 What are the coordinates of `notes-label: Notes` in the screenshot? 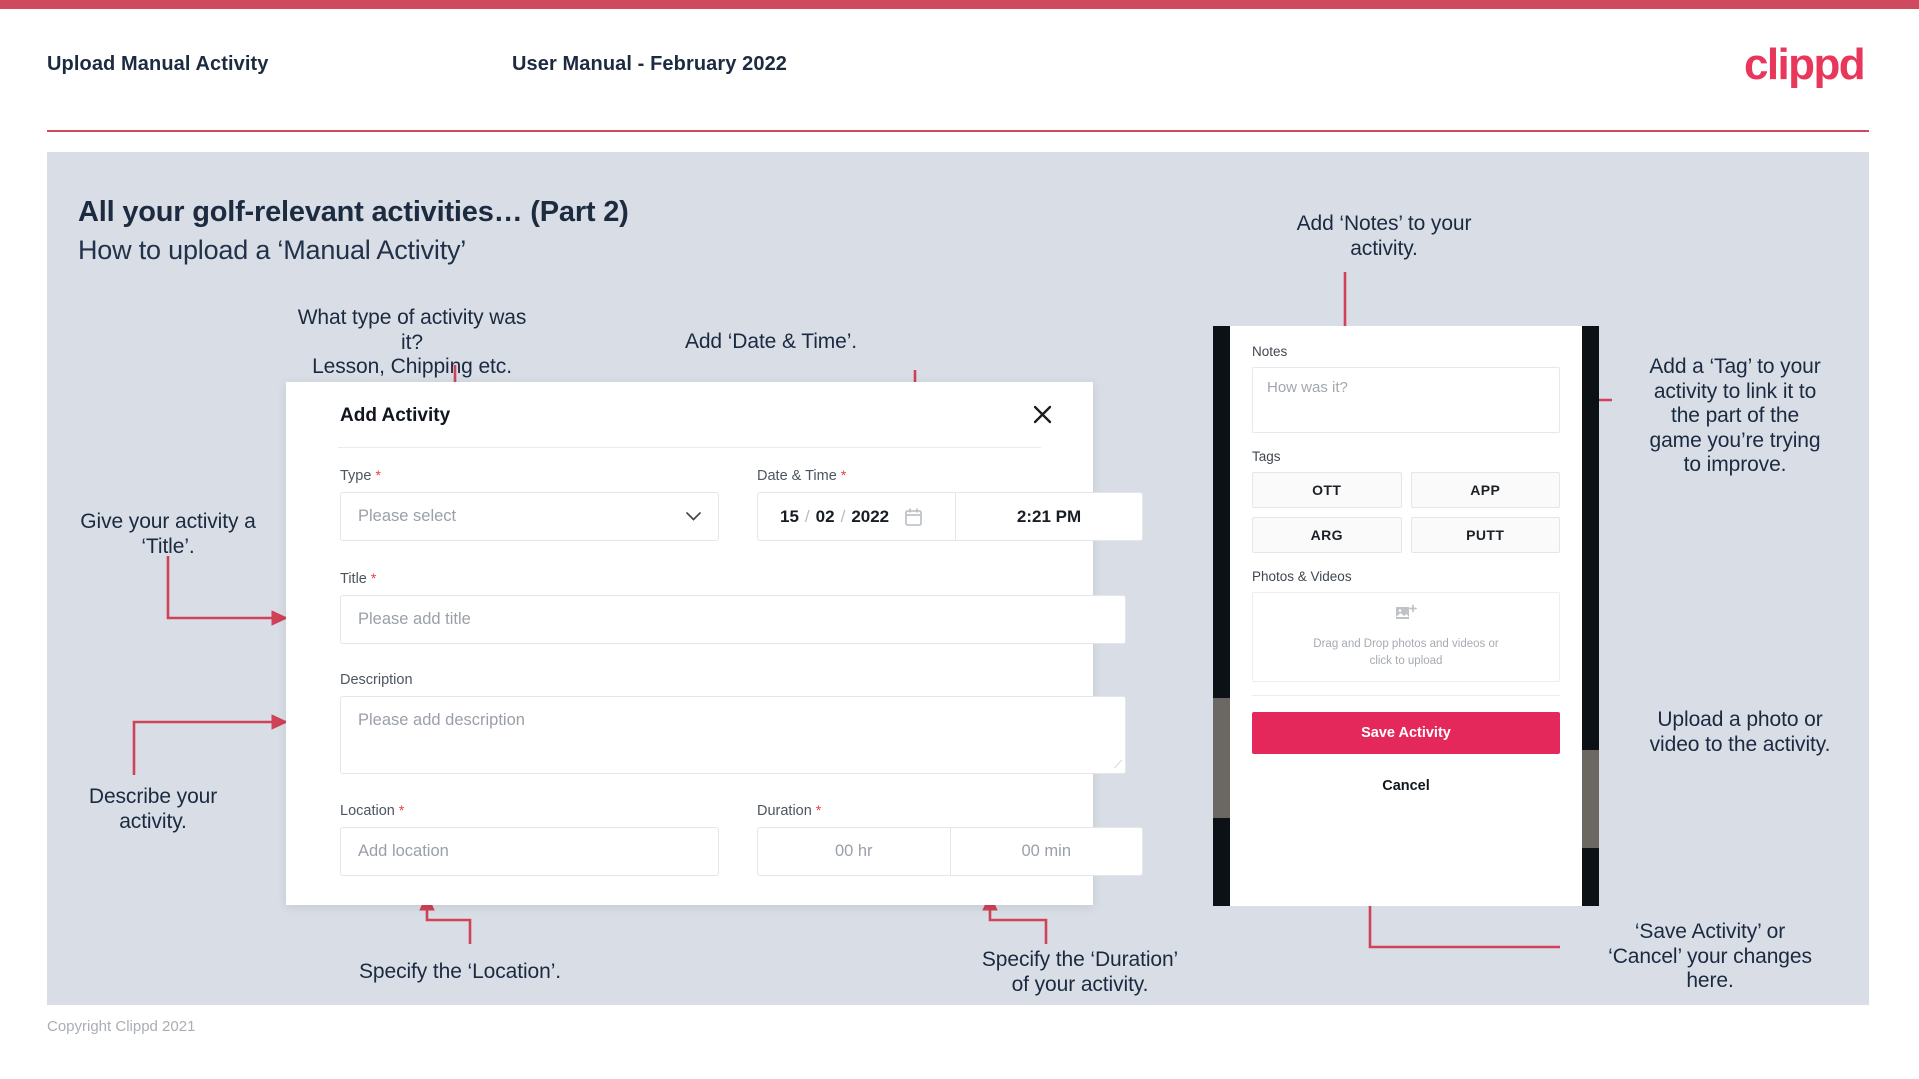 It's located at (1270, 351).